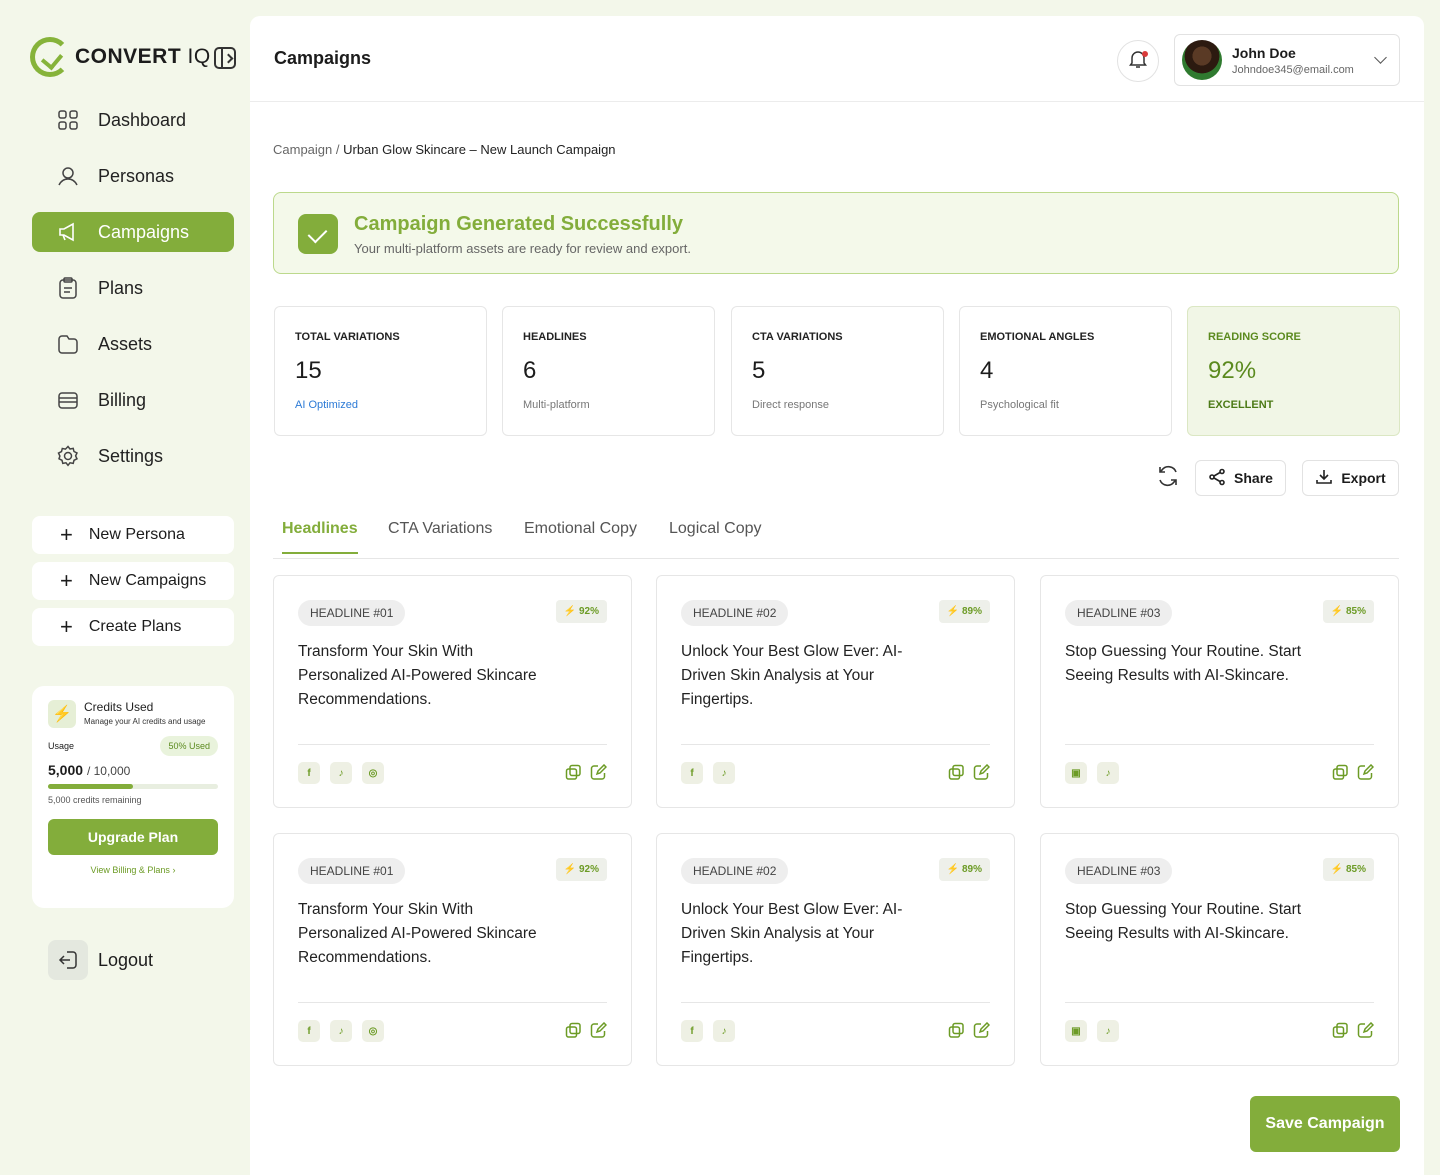 This screenshot has height=1175, width=1440. Describe the element at coordinates (133, 581) in the screenshot. I see `new-campaign-button: + New Campaigns` at that location.